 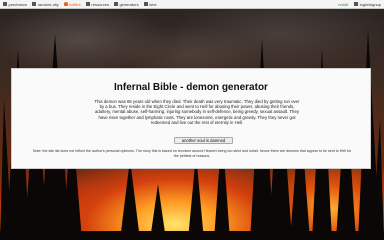 What do you see at coordinates (370, 4) in the screenshot?
I see `login-link: login/signup` at bounding box center [370, 4].